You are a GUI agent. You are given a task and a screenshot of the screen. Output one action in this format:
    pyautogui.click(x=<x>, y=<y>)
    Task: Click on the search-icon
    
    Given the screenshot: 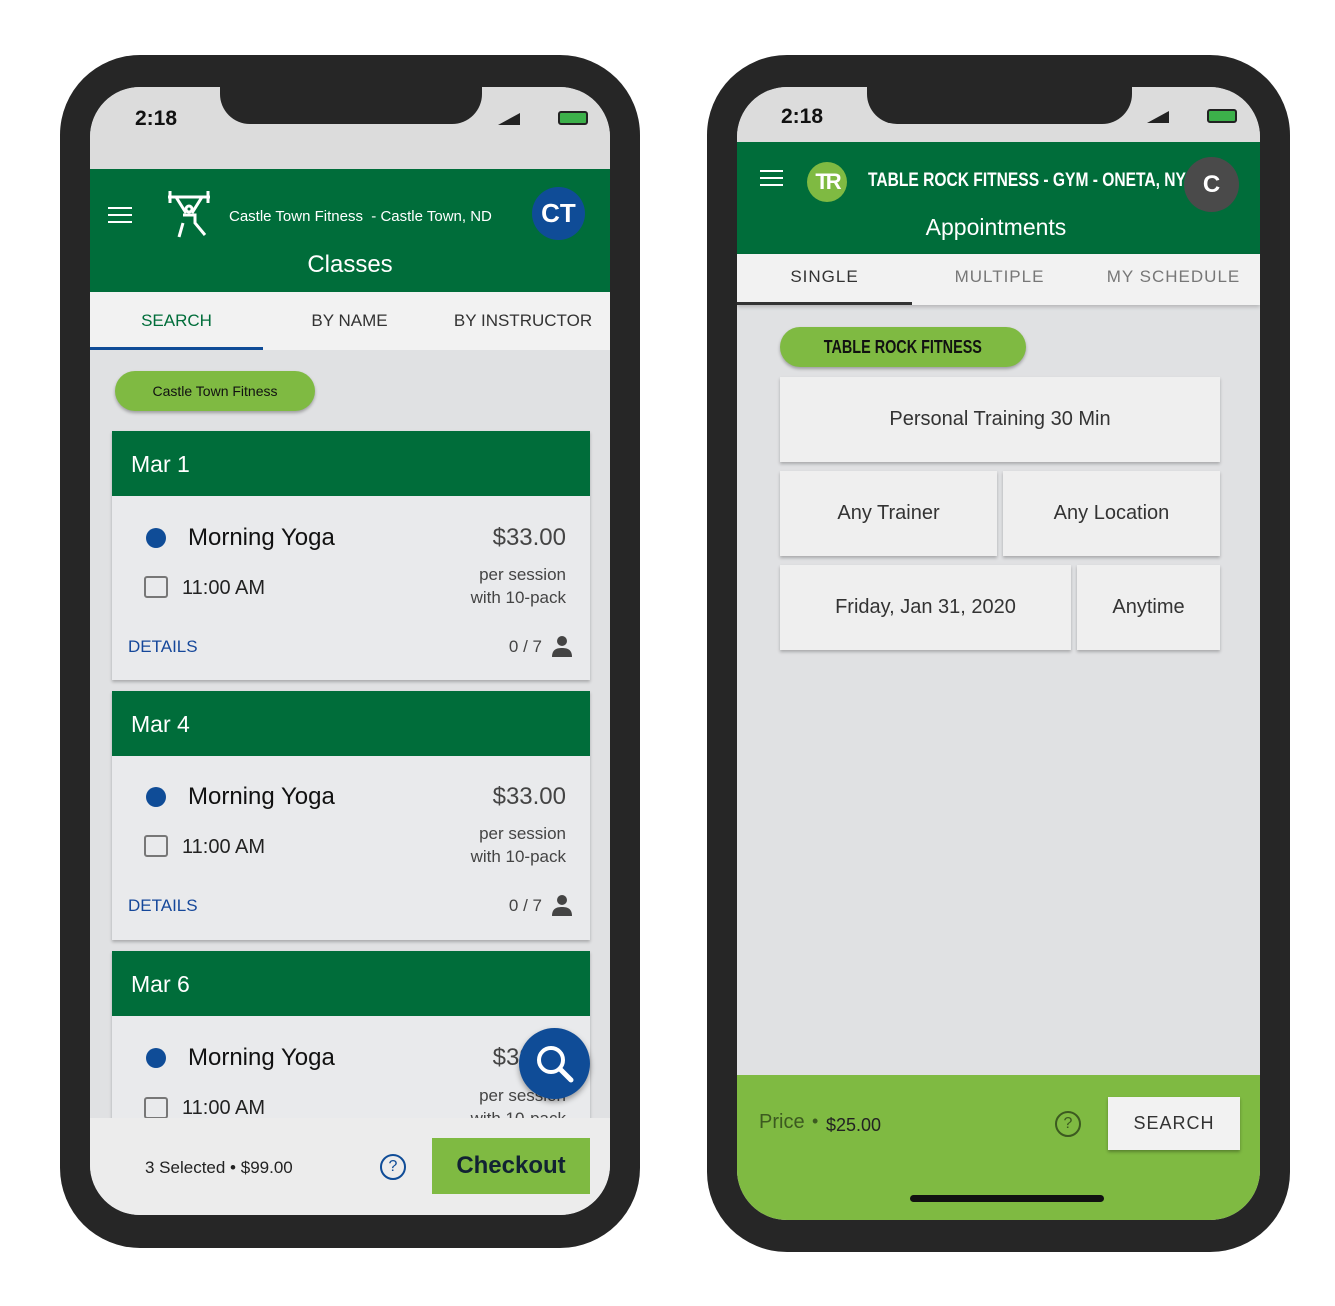 What is the action you would take?
    pyautogui.click(x=555, y=1064)
    